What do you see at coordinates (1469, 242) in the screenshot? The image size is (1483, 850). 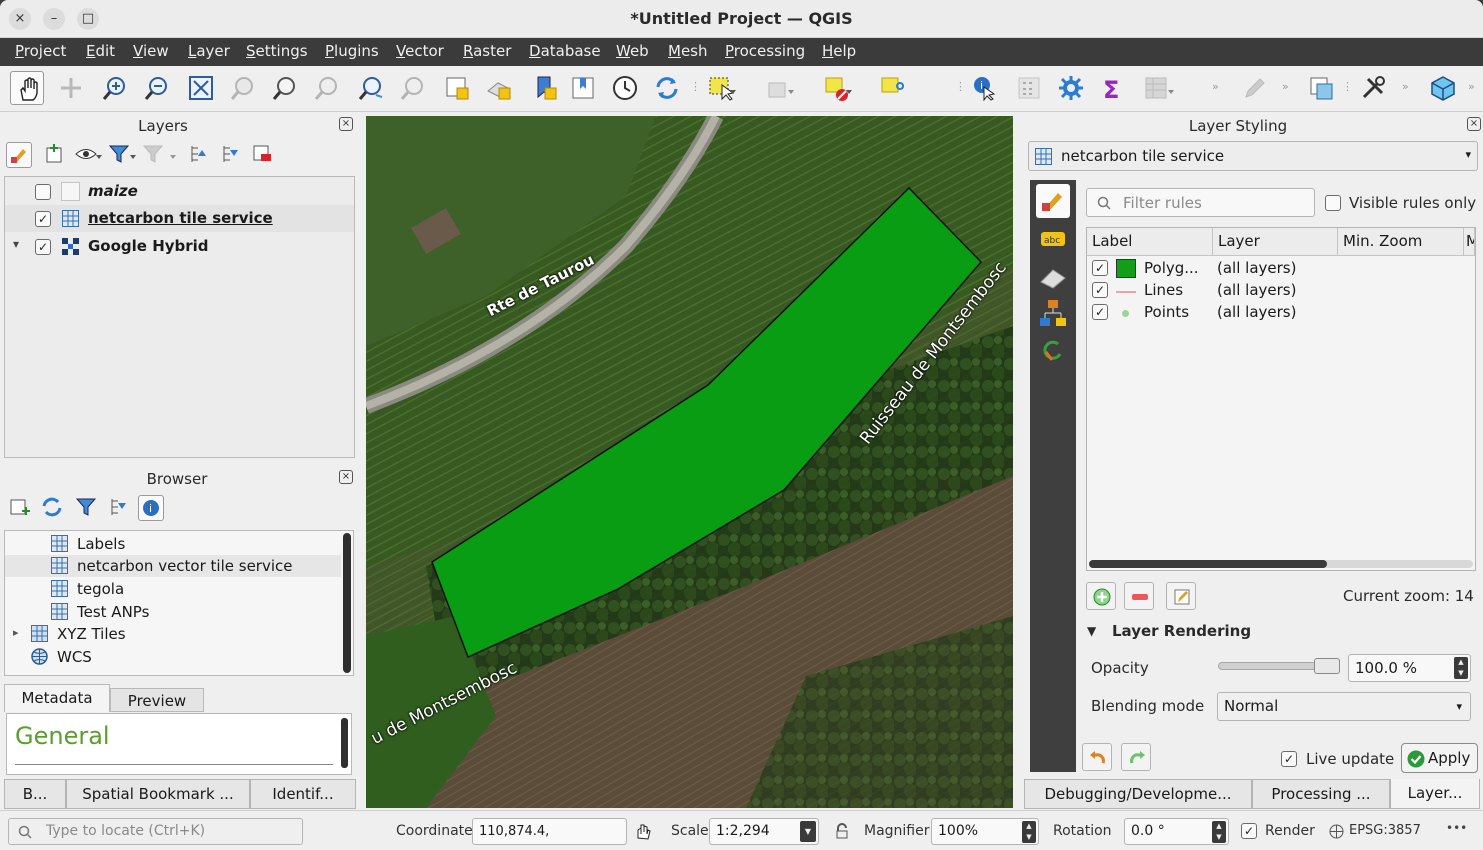 I see `column-header-max-zoom: M` at bounding box center [1469, 242].